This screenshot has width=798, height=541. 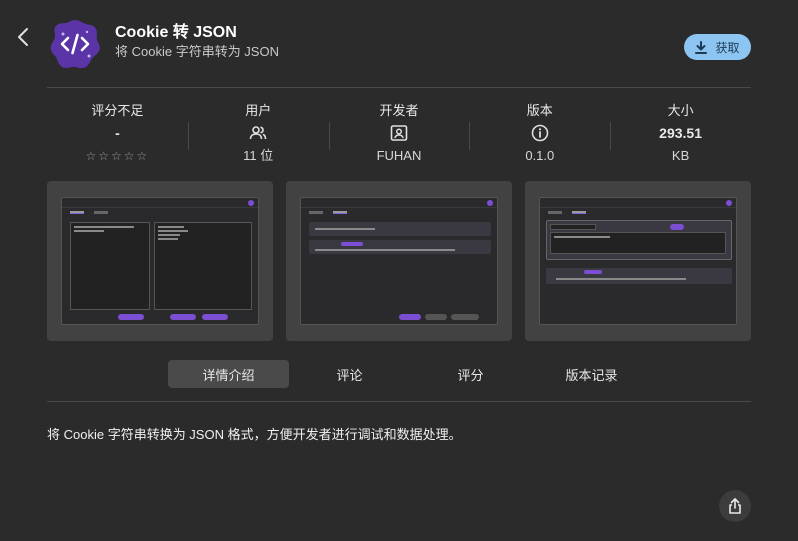 I want to click on stat-size-value: 293.51, so click(x=680, y=133).